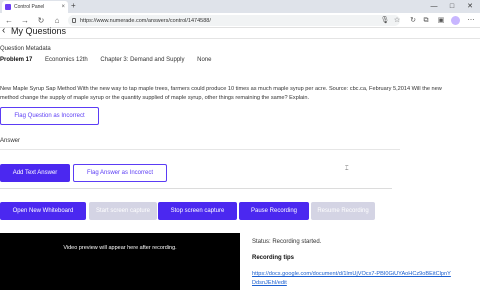  I want to click on resume-recording-button: Resume Recording, so click(343, 211).